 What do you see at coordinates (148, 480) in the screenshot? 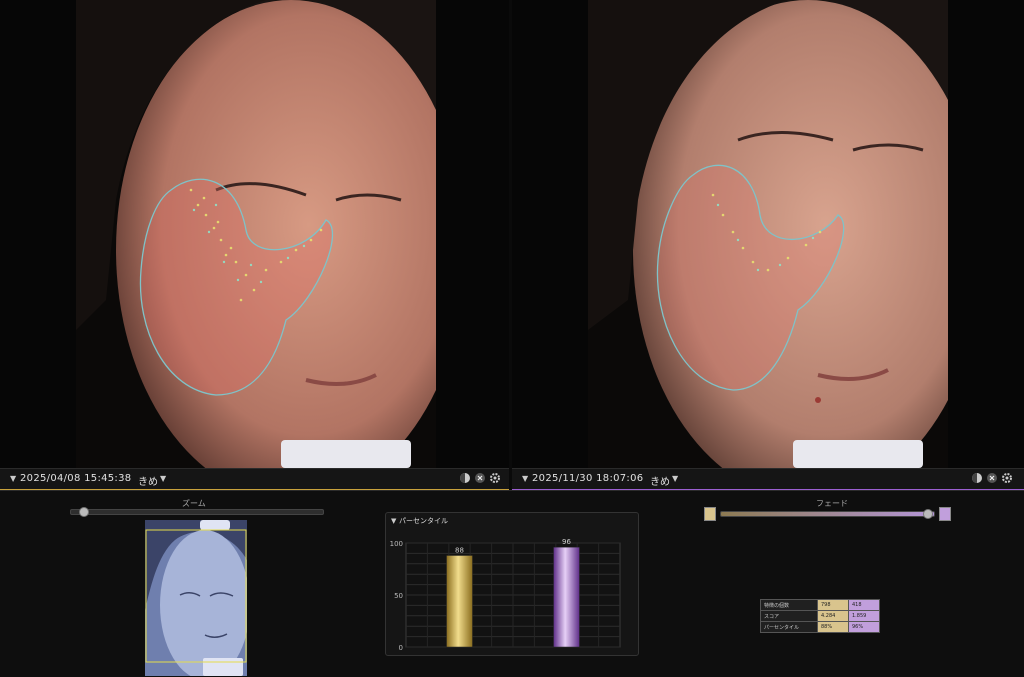
I see `left-analysis-name: きめ` at bounding box center [148, 480].